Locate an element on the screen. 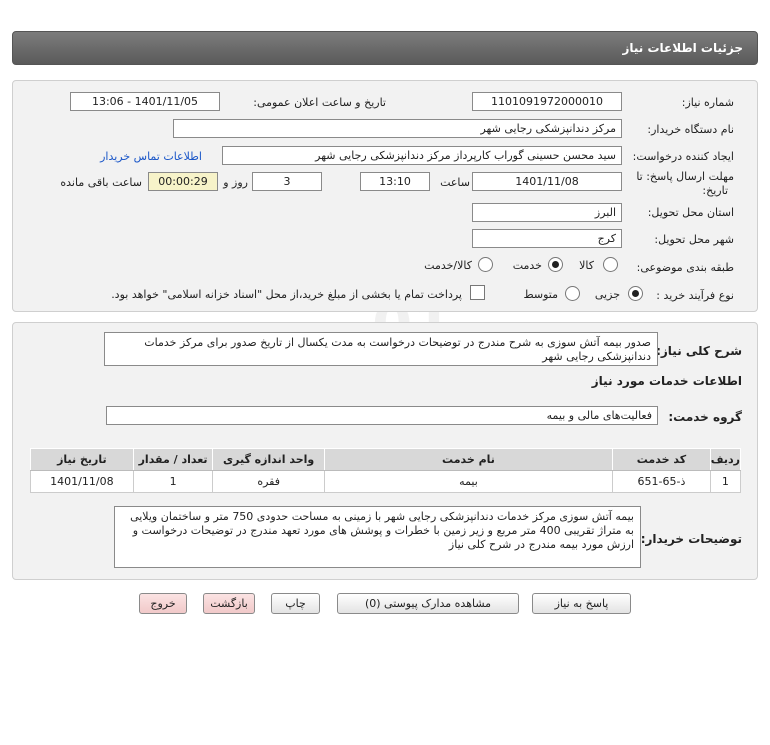 The width and height of the screenshot is (770, 745). deadline-time-field: 13:10 is located at coordinates (395, 181).